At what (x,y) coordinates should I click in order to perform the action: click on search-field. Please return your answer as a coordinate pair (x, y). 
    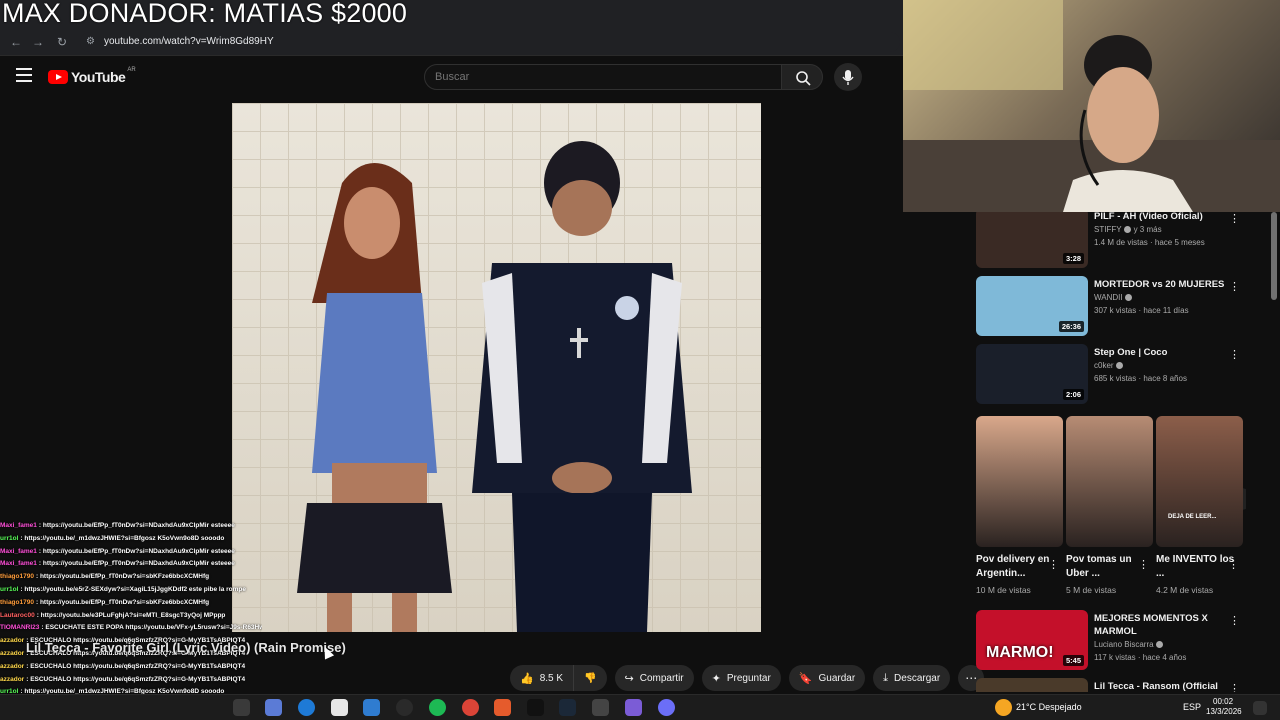
    Looking at the image, I should click on (603, 77).